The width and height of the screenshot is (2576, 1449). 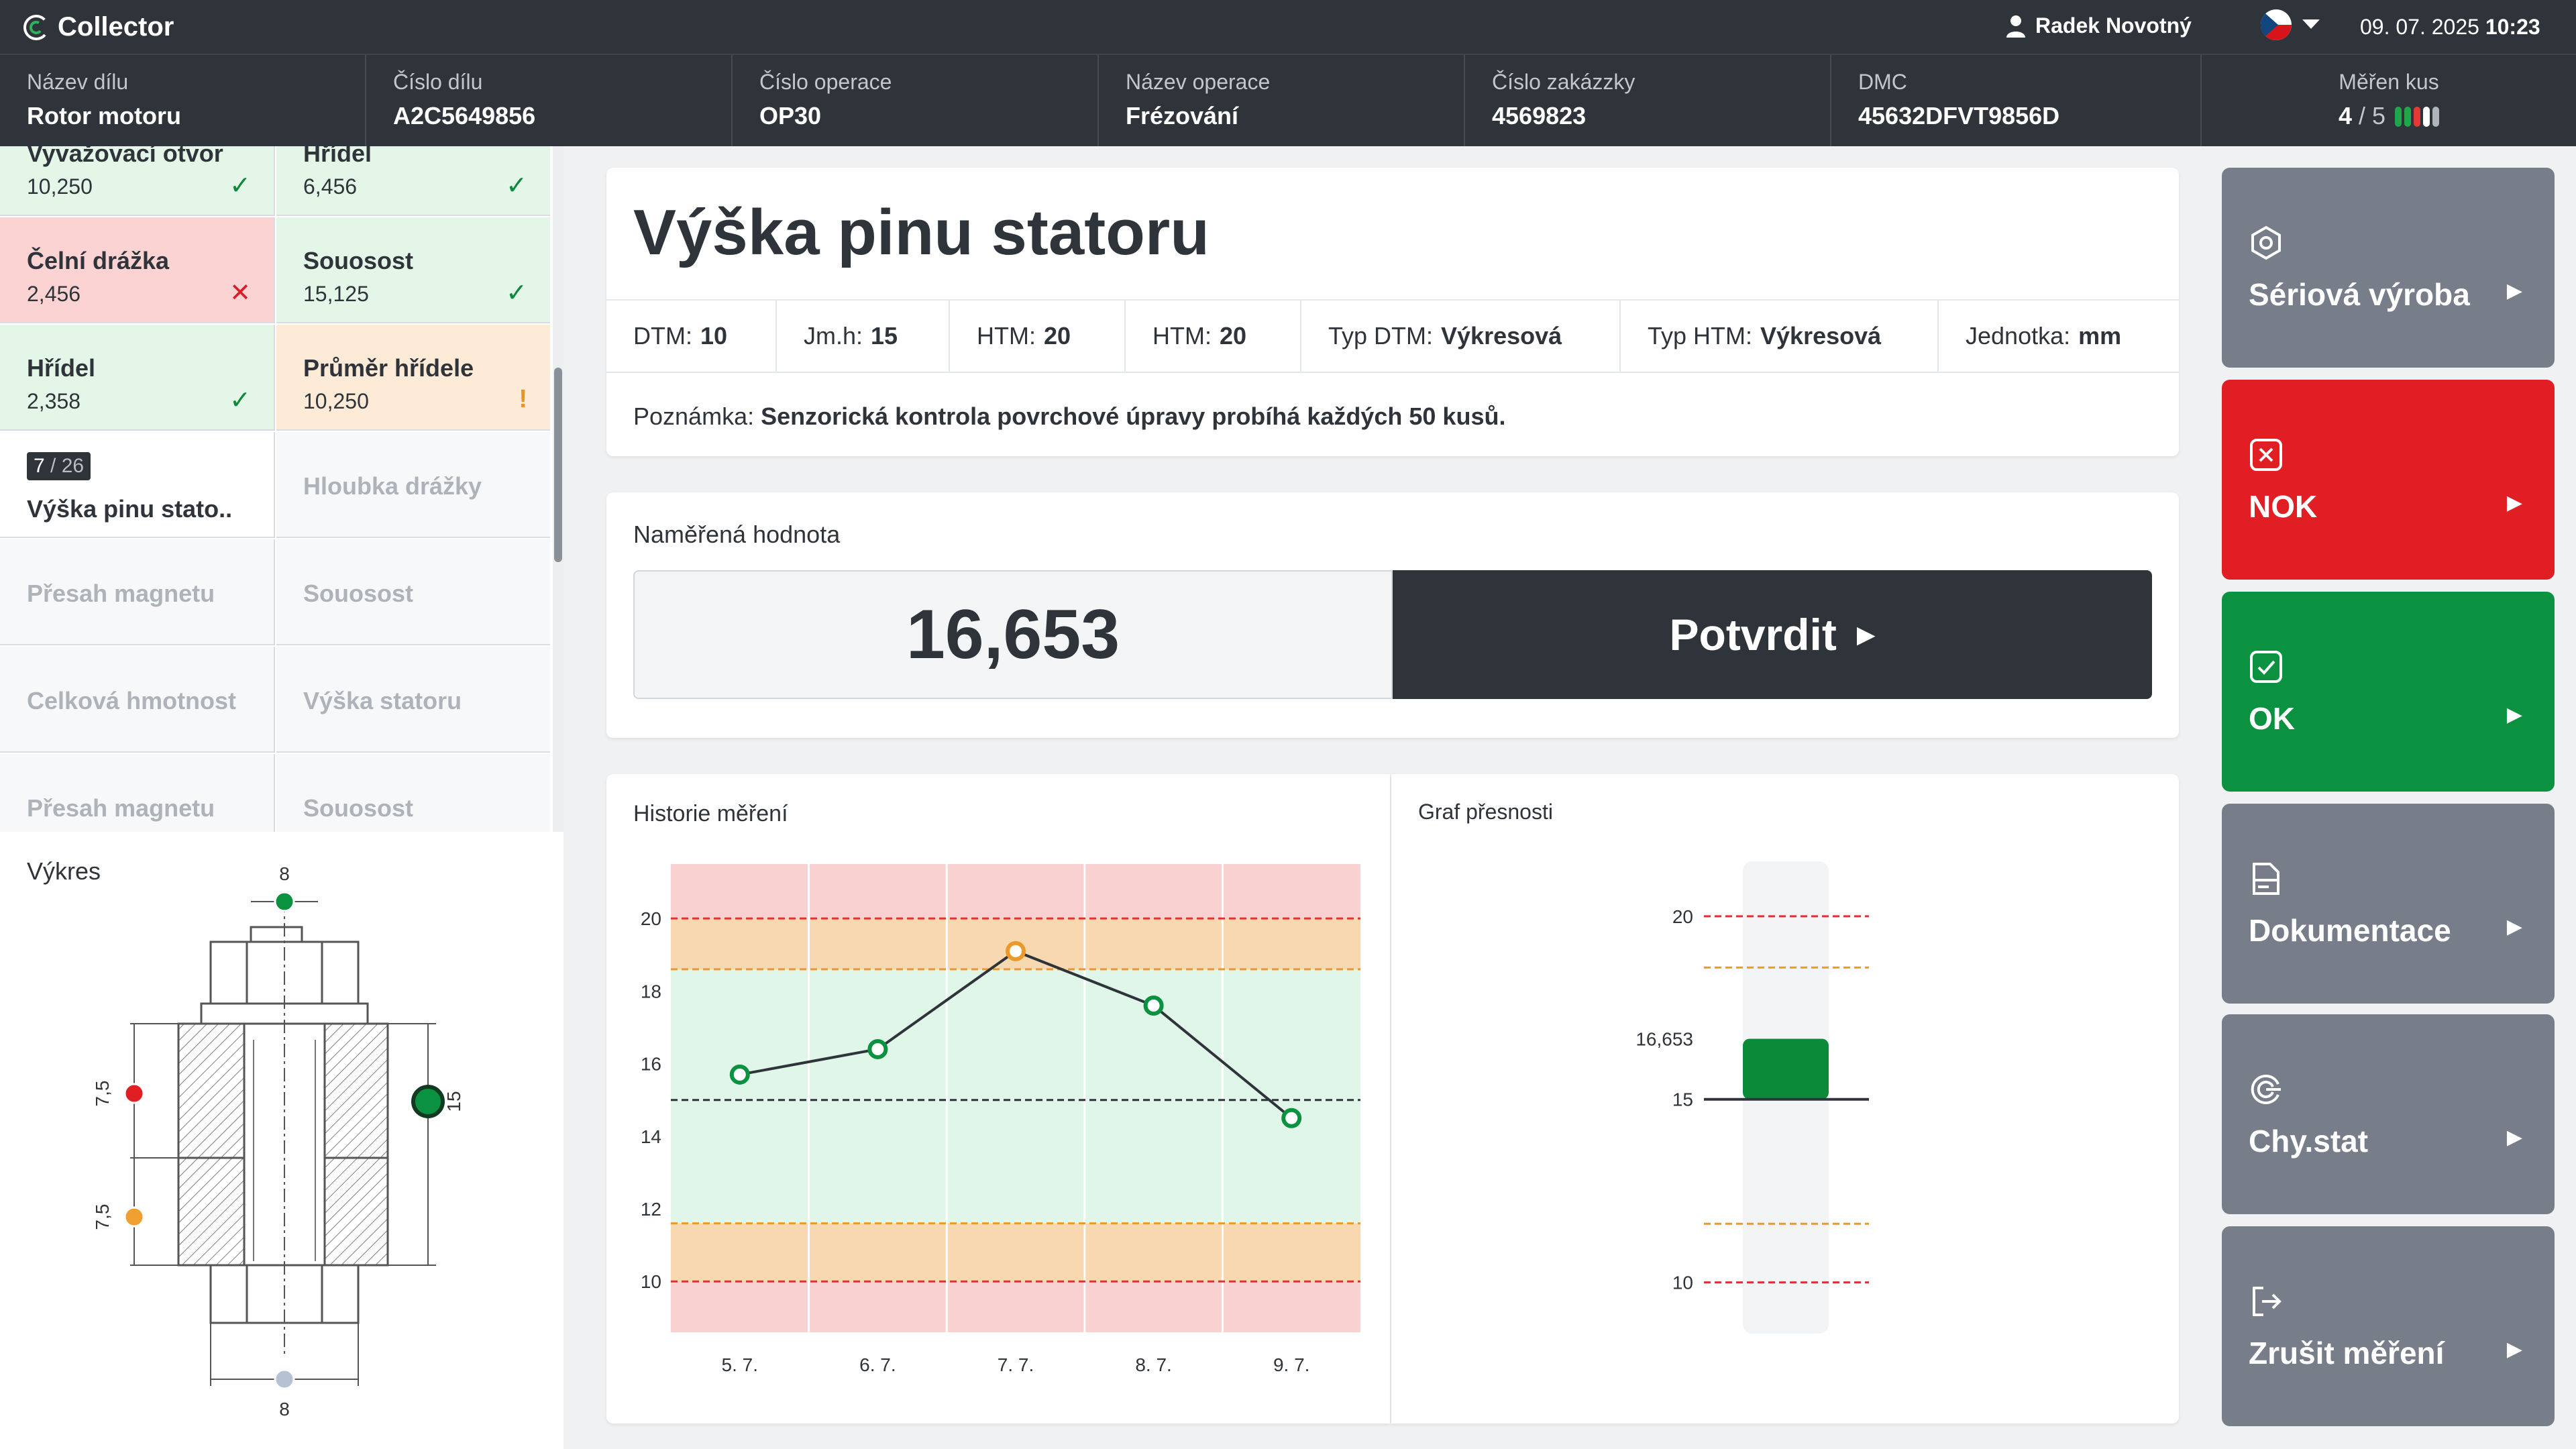 I want to click on dimension-point-pending, so click(x=284, y=1379).